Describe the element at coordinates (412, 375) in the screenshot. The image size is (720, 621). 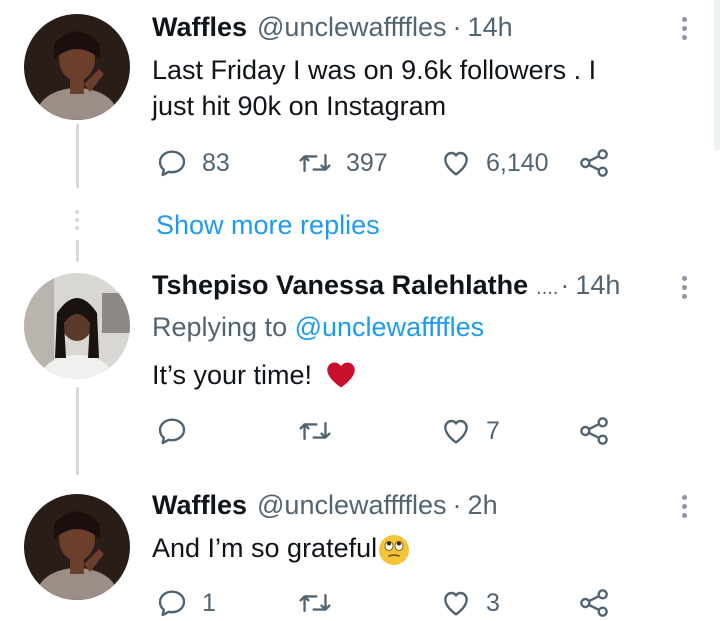
I see `tweet-text: It’s your time!` at that location.